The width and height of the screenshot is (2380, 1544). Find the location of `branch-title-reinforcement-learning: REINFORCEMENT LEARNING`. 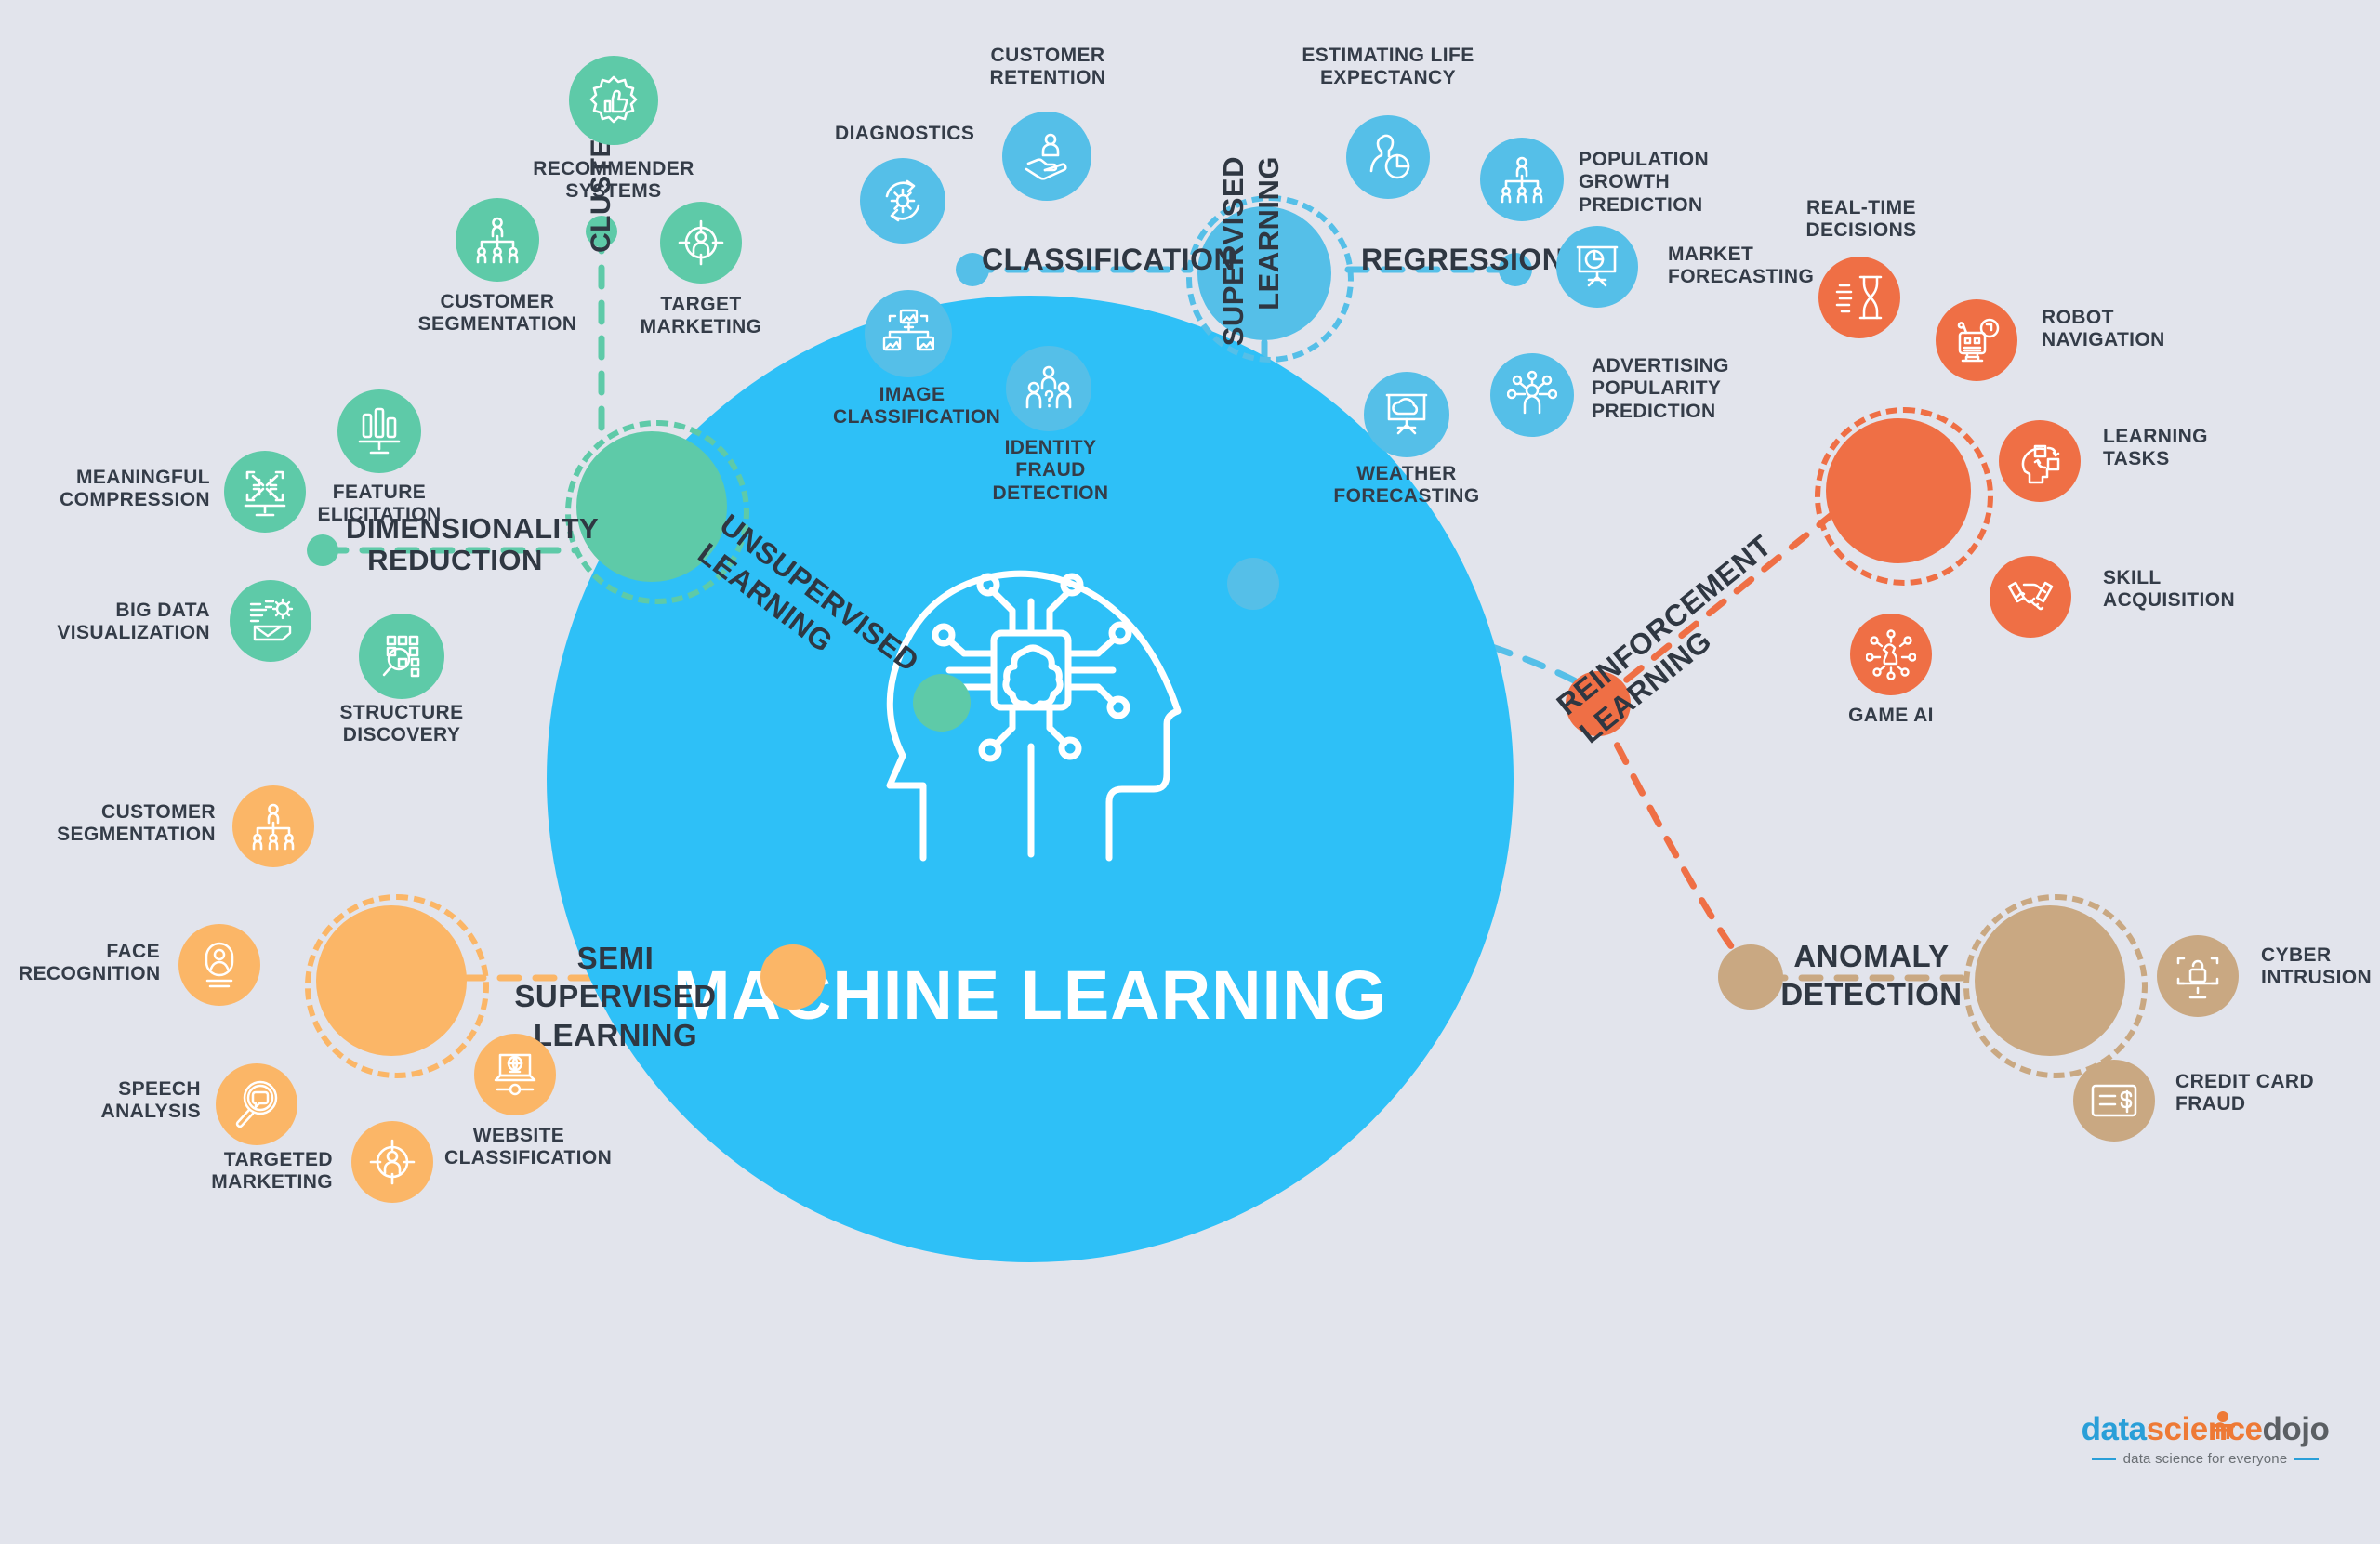

branch-title-reinforcement-learning: REINFORCEMENT LEARNING is located at coordinates (1664, 639).